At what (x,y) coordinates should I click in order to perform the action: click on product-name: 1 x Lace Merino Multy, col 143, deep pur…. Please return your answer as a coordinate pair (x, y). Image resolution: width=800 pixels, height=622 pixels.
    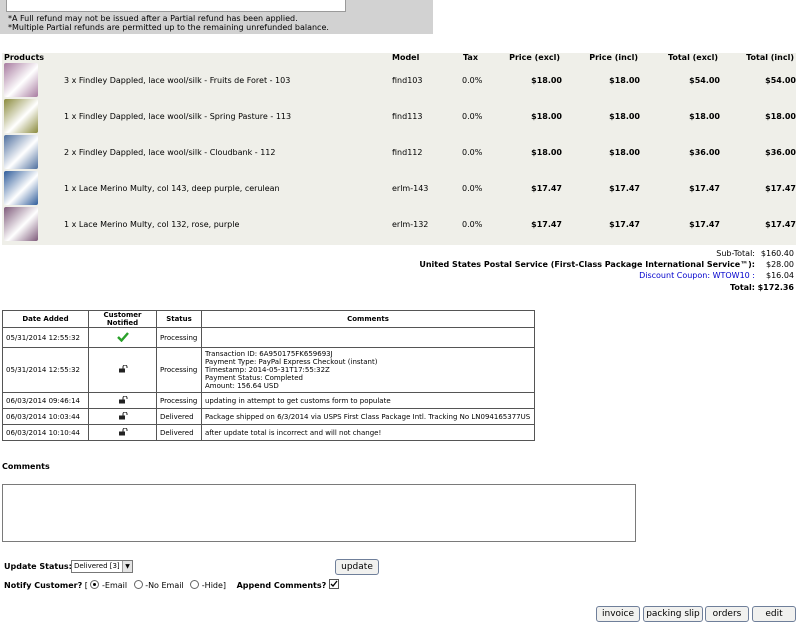
    Looking at the image, I should click on (172, 188).